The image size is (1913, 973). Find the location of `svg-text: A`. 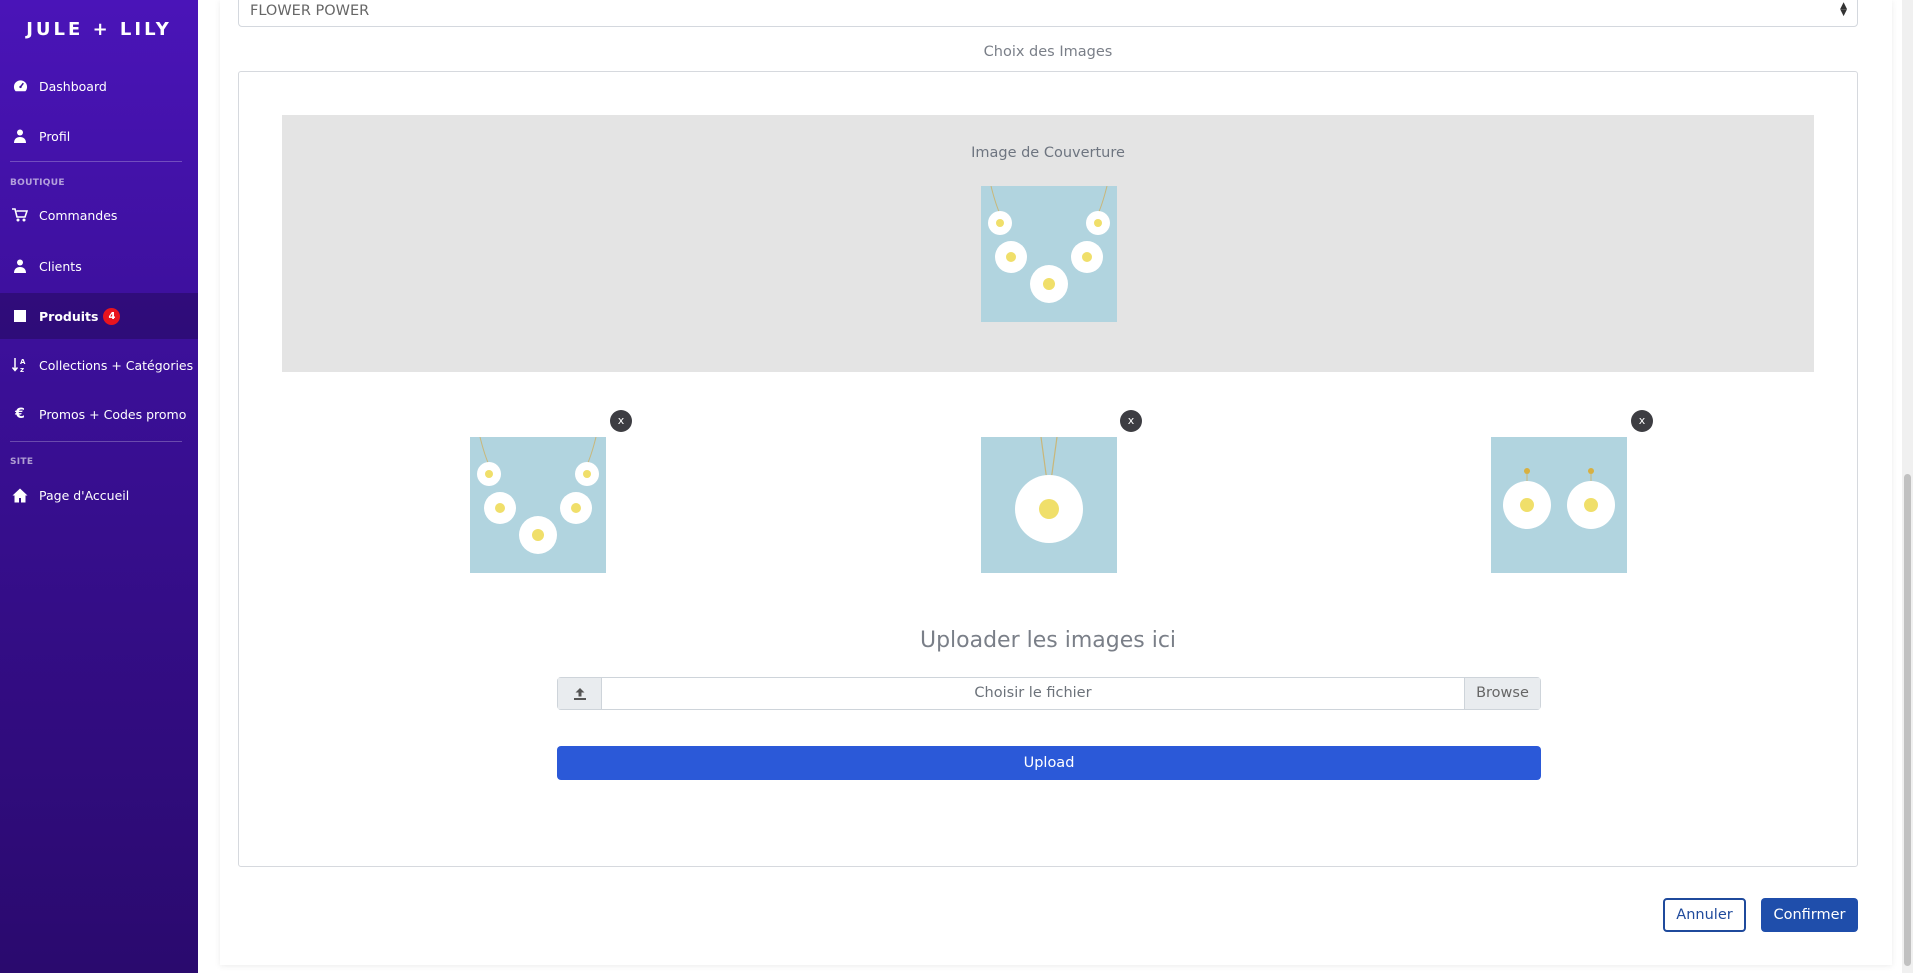

svg-text: A is located at coordinates (23, 362).